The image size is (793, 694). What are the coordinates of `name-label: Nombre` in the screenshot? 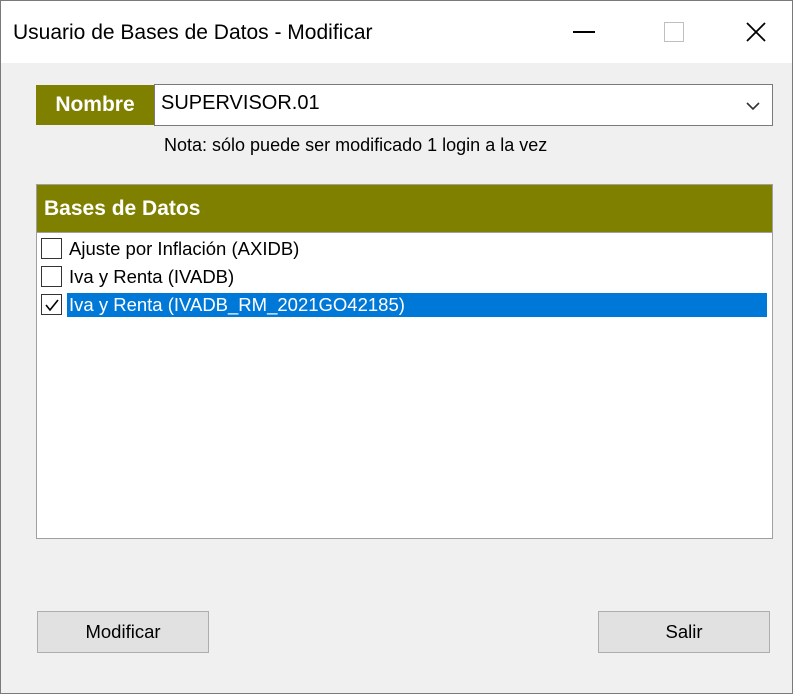 It's located at (95, 105).